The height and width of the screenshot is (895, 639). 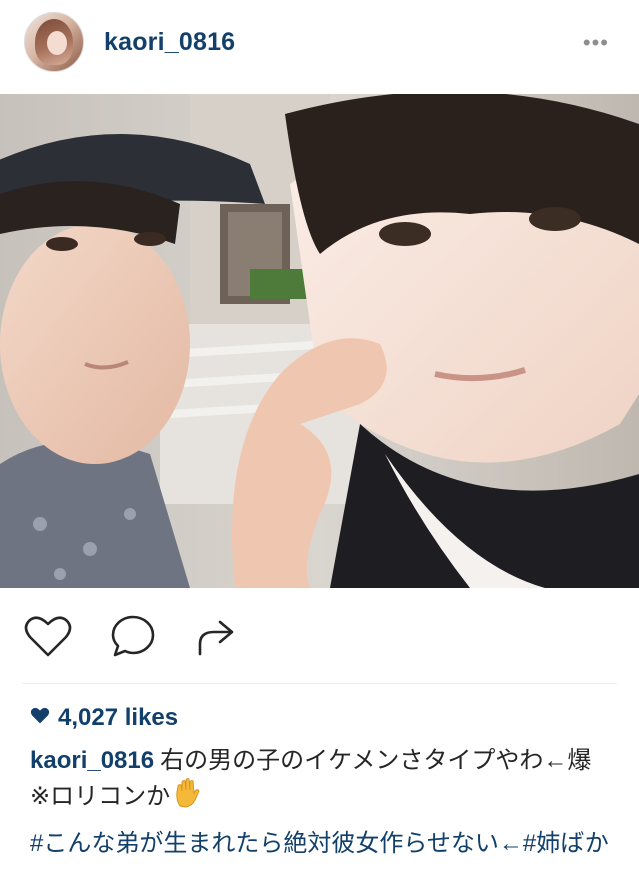 I want to click on avatar, so click(x=54, y=42).